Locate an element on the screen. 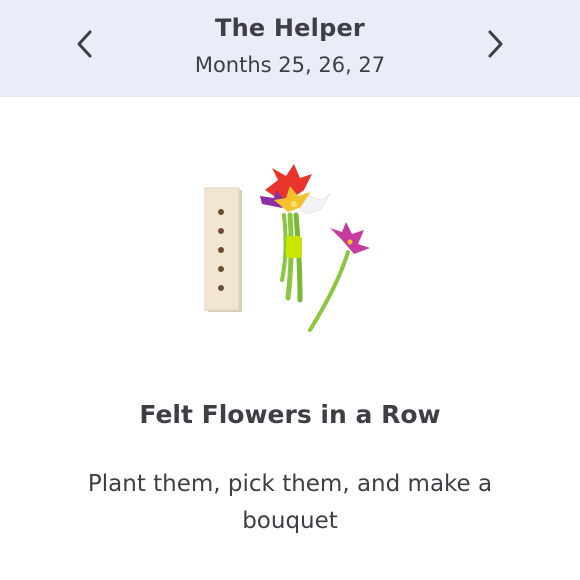 Image resolution: width=580 pixels, height=580 pixels. chevron-right-icon is located at coordinates (495, 44).